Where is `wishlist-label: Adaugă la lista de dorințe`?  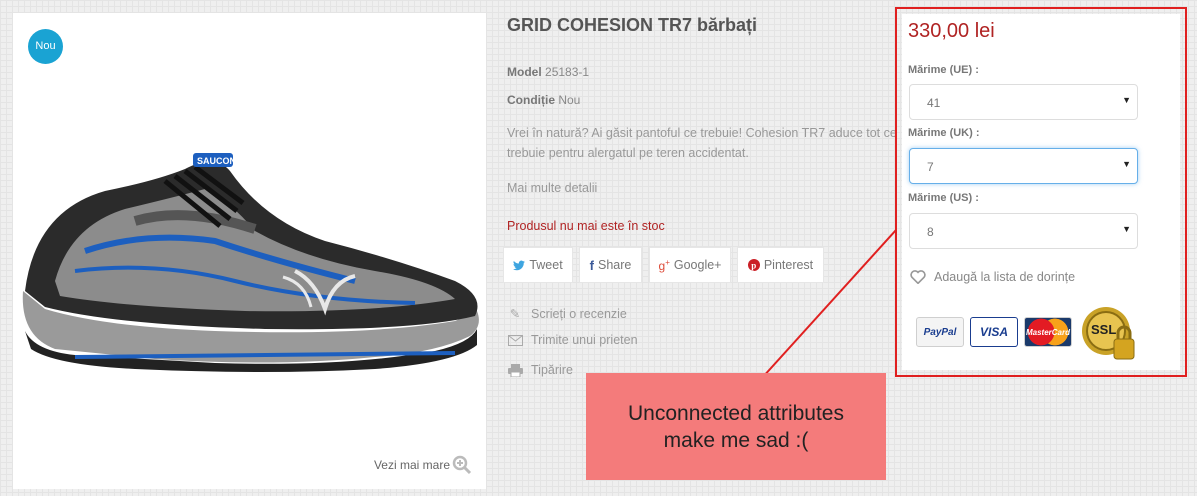 wishlist-label: Adaugă la lista de dorințe is located at coordinates (1005, 277).